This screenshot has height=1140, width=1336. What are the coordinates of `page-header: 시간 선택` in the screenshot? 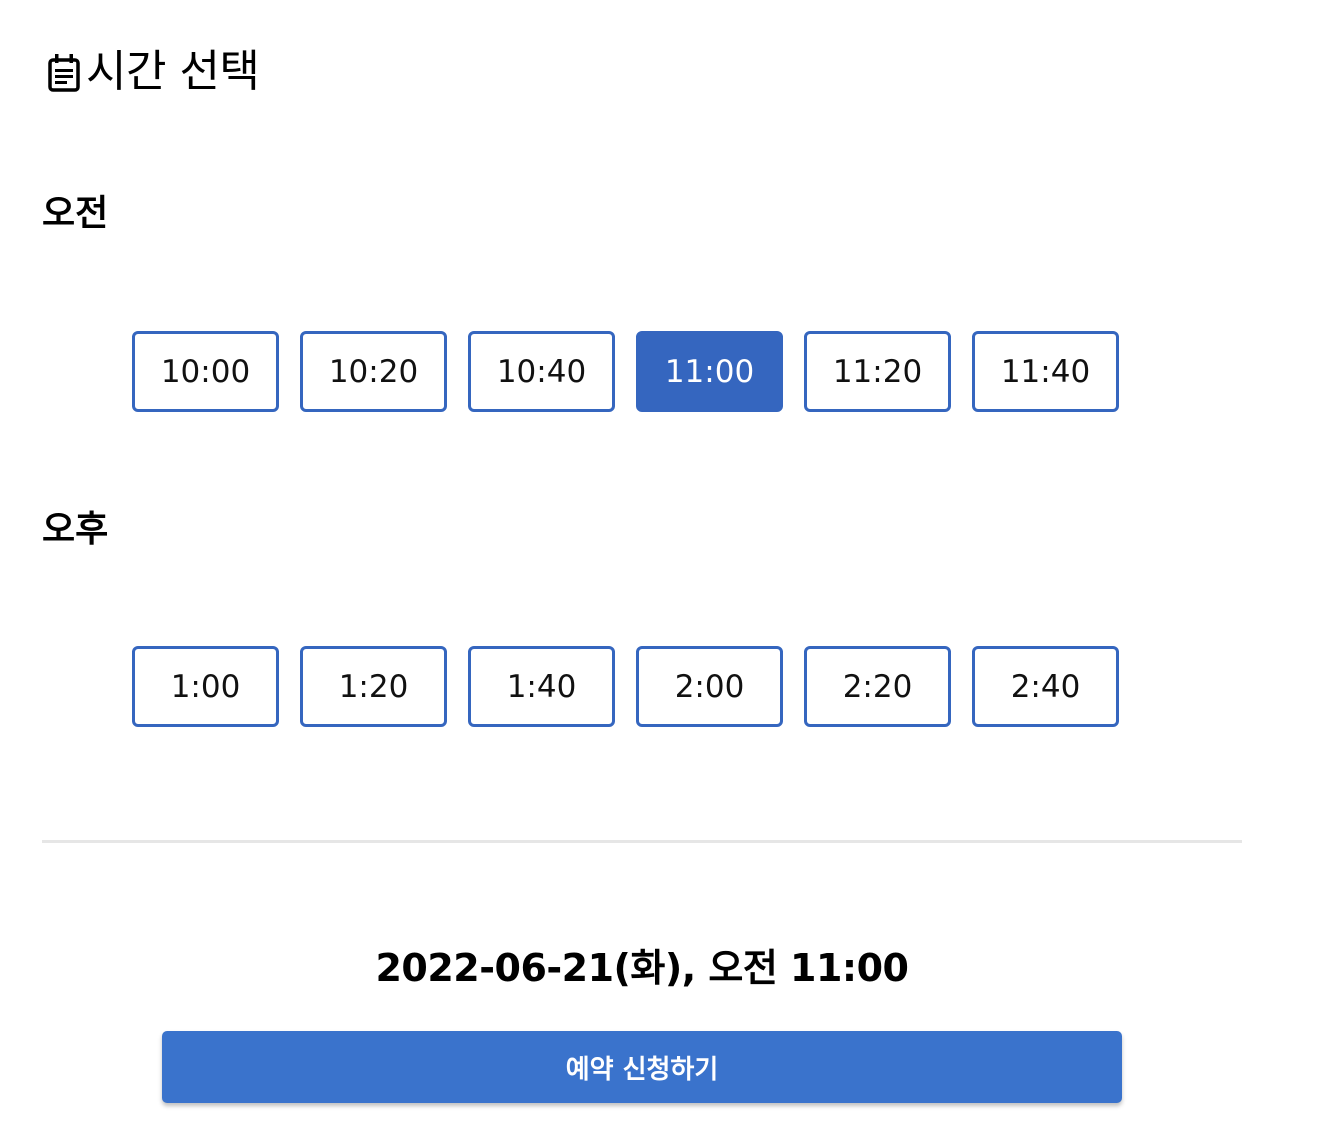 It's located at (153, 72).